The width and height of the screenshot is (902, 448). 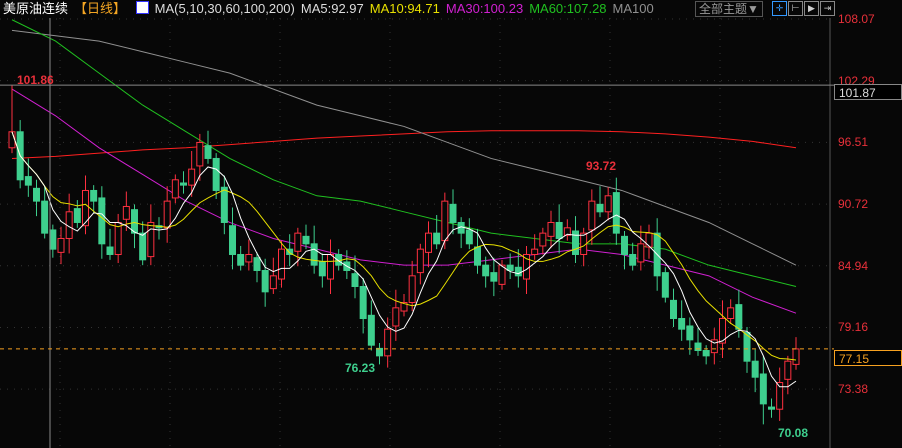 I want to click on y-tick-label: 90.72, so click(x=853, y=204).